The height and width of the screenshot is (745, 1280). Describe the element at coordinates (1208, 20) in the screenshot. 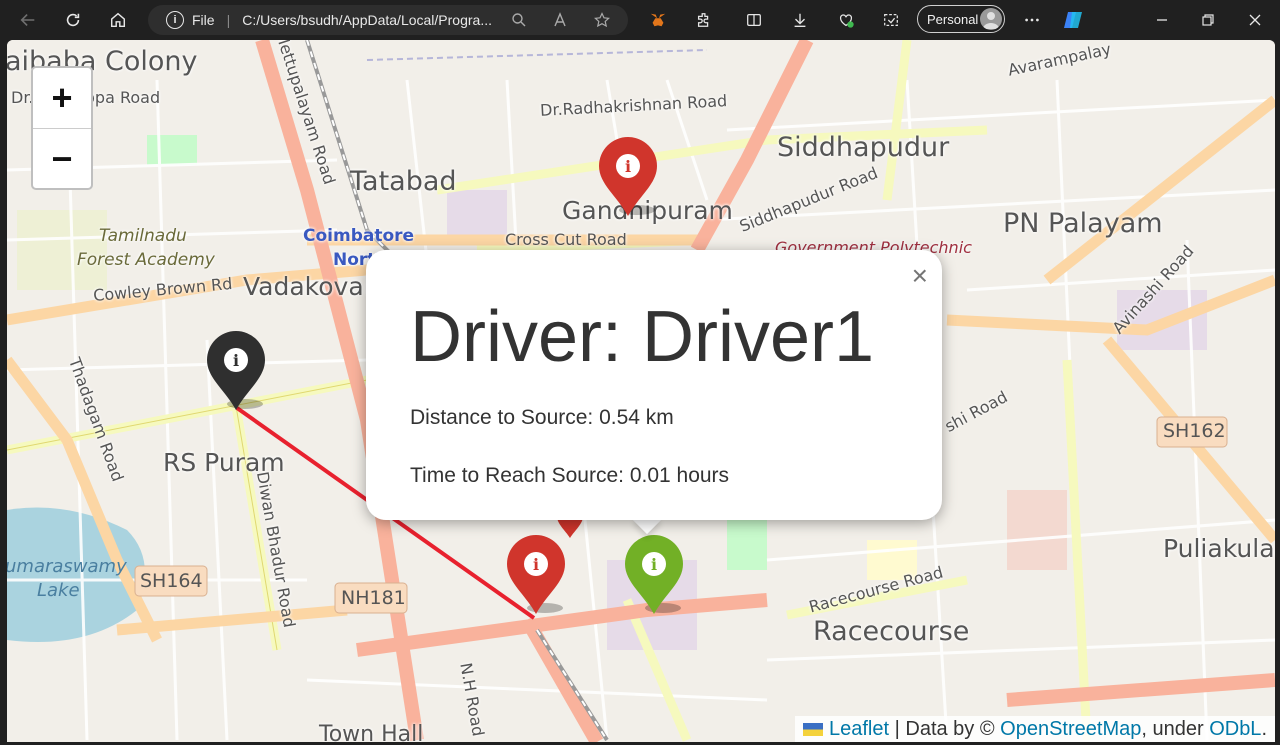

I see `restore-icon` at that location.